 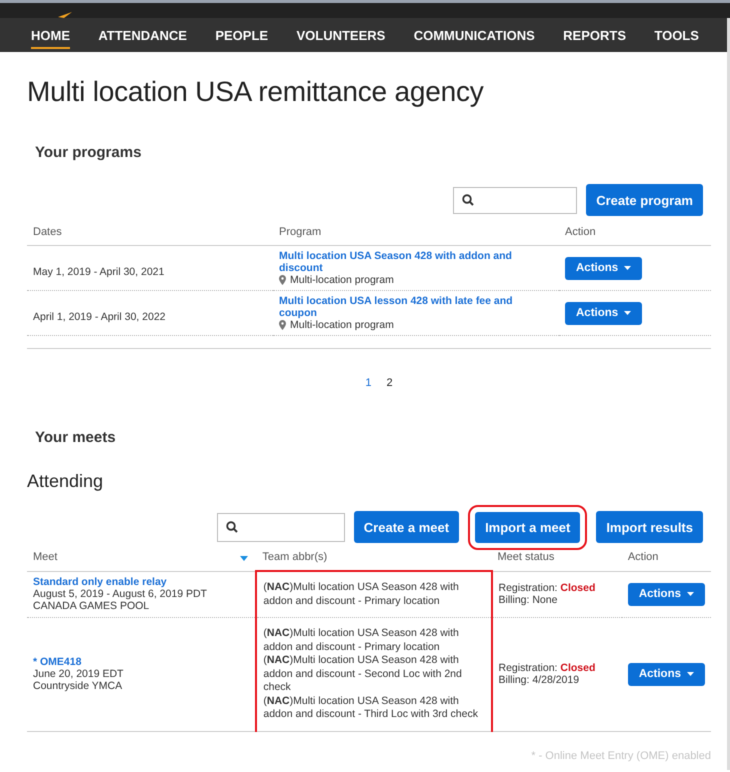 I want to click on footnote: * - Online Meet Entry (OME) enabled, so click(x=620, y=755).